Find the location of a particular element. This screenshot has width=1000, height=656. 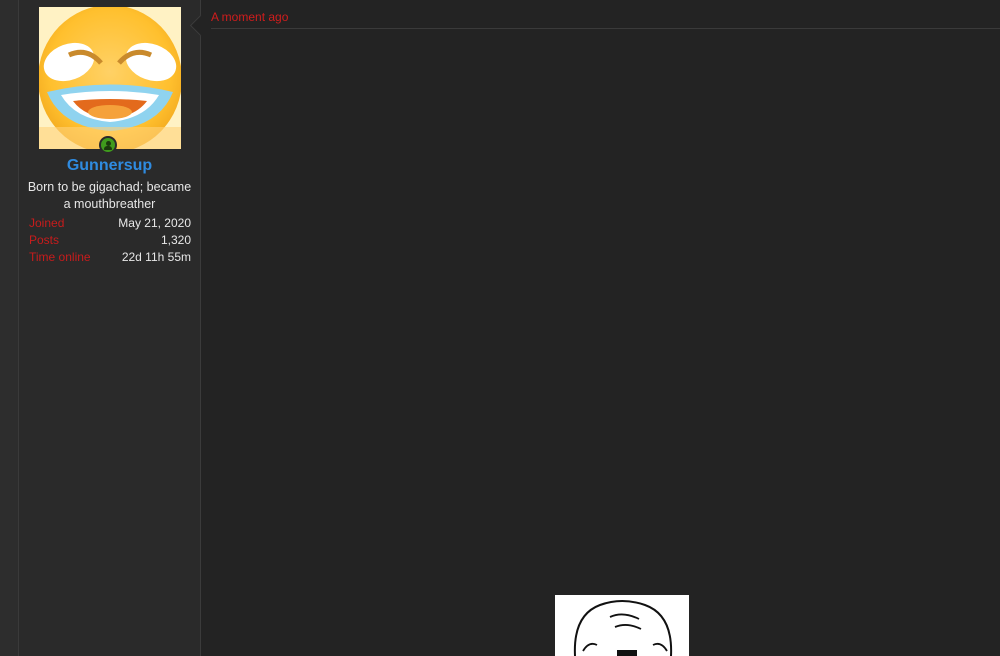

post-image is located at coordinates (622, 625).